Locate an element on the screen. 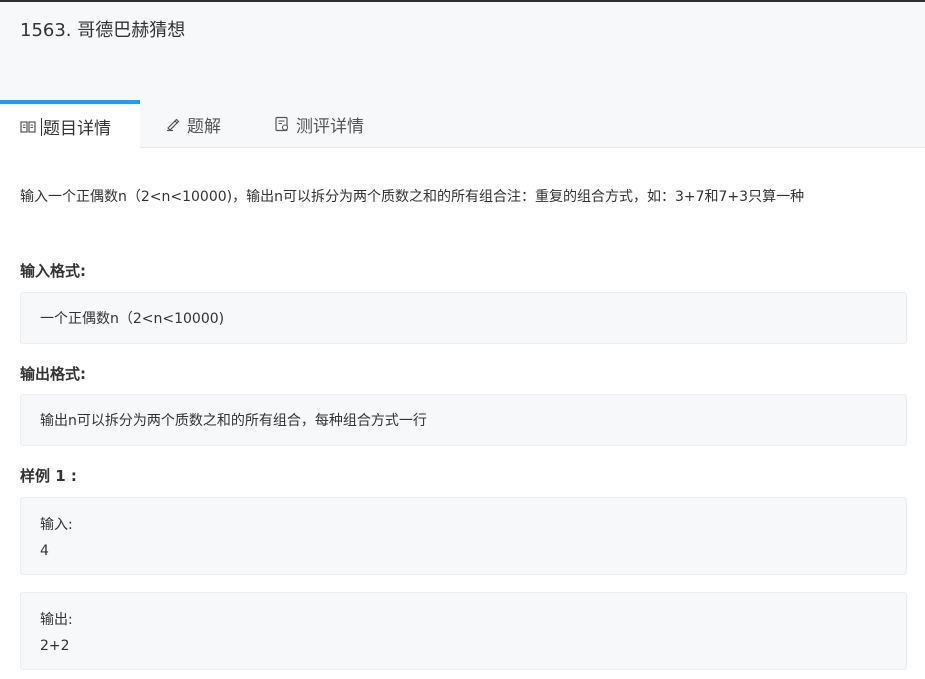  tab-bar: 题目详情 题解 测评详情 is located at coordinates (462, 124).